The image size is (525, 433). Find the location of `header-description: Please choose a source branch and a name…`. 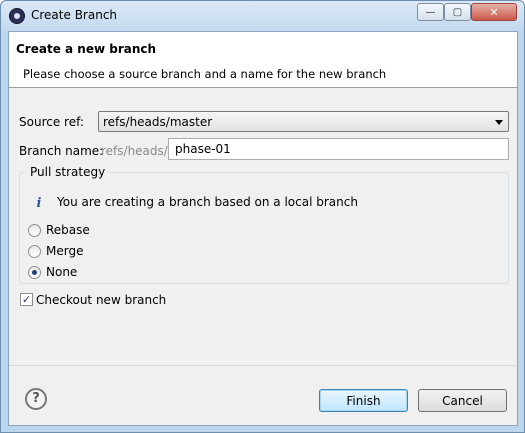

header-description: Please choose a source branch and a name… is located at coordinates (205, 74).